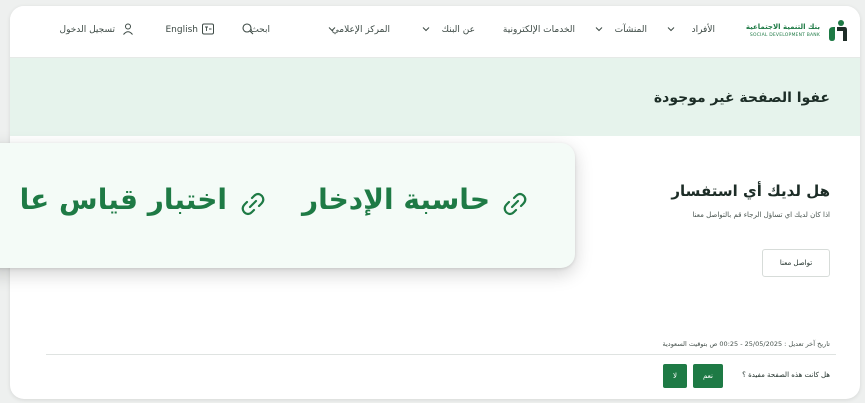 The image size is (865, 403). Describe the element at coordinates (87, 30) in the screenshot. I see `login-link: تسجيل الدخول` at that location.